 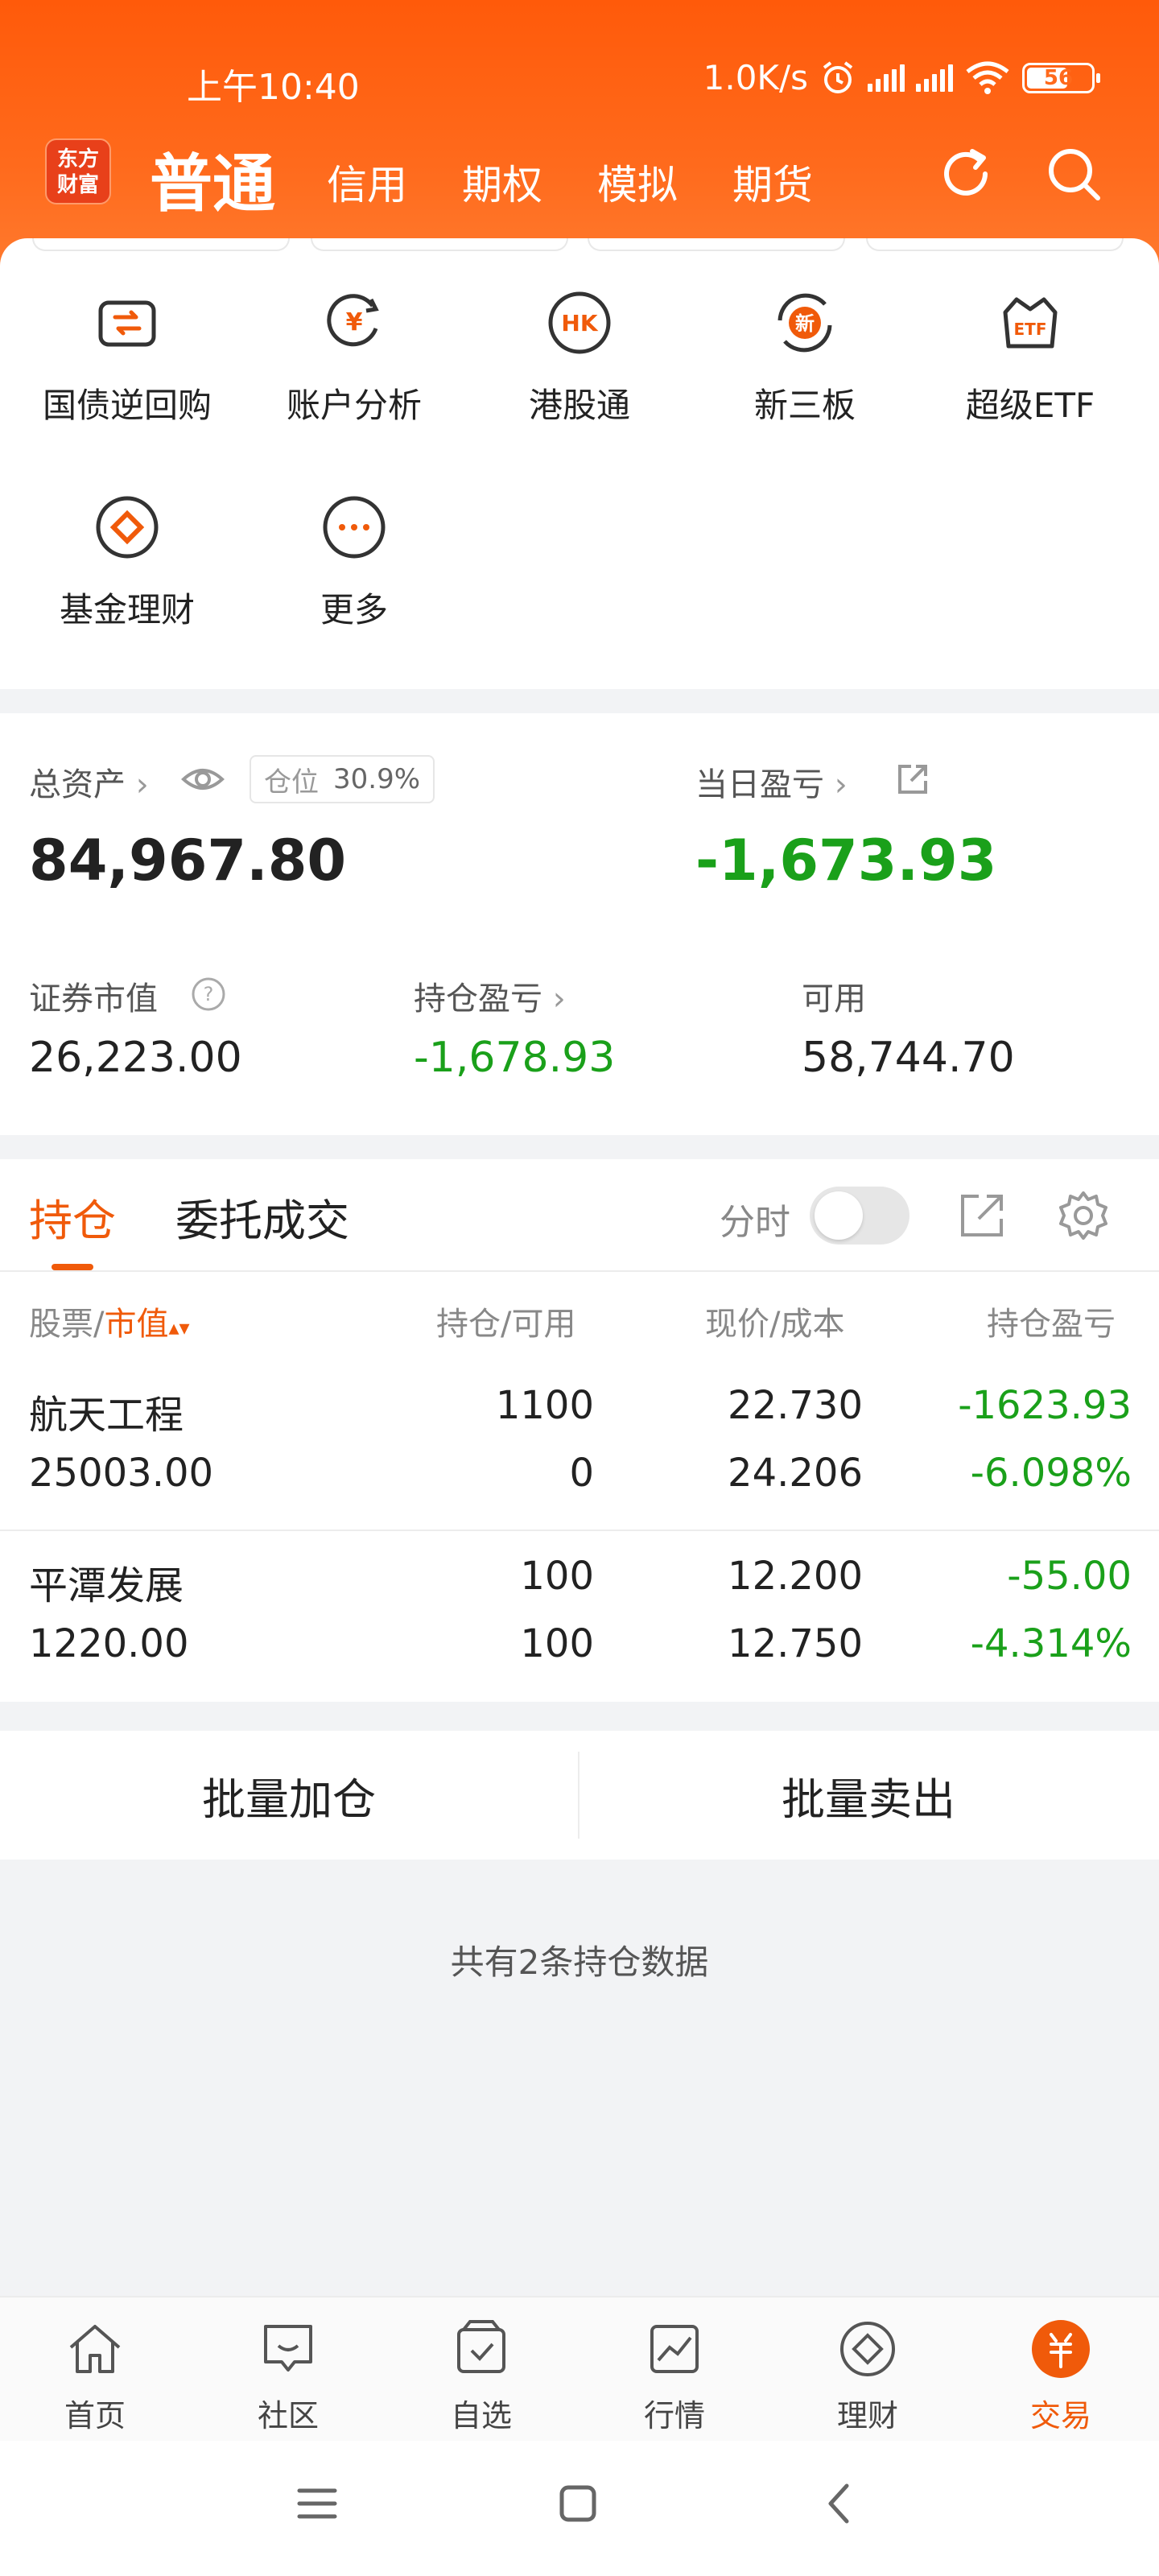 I want to click on export-icon, so click(x=982, y=1215).